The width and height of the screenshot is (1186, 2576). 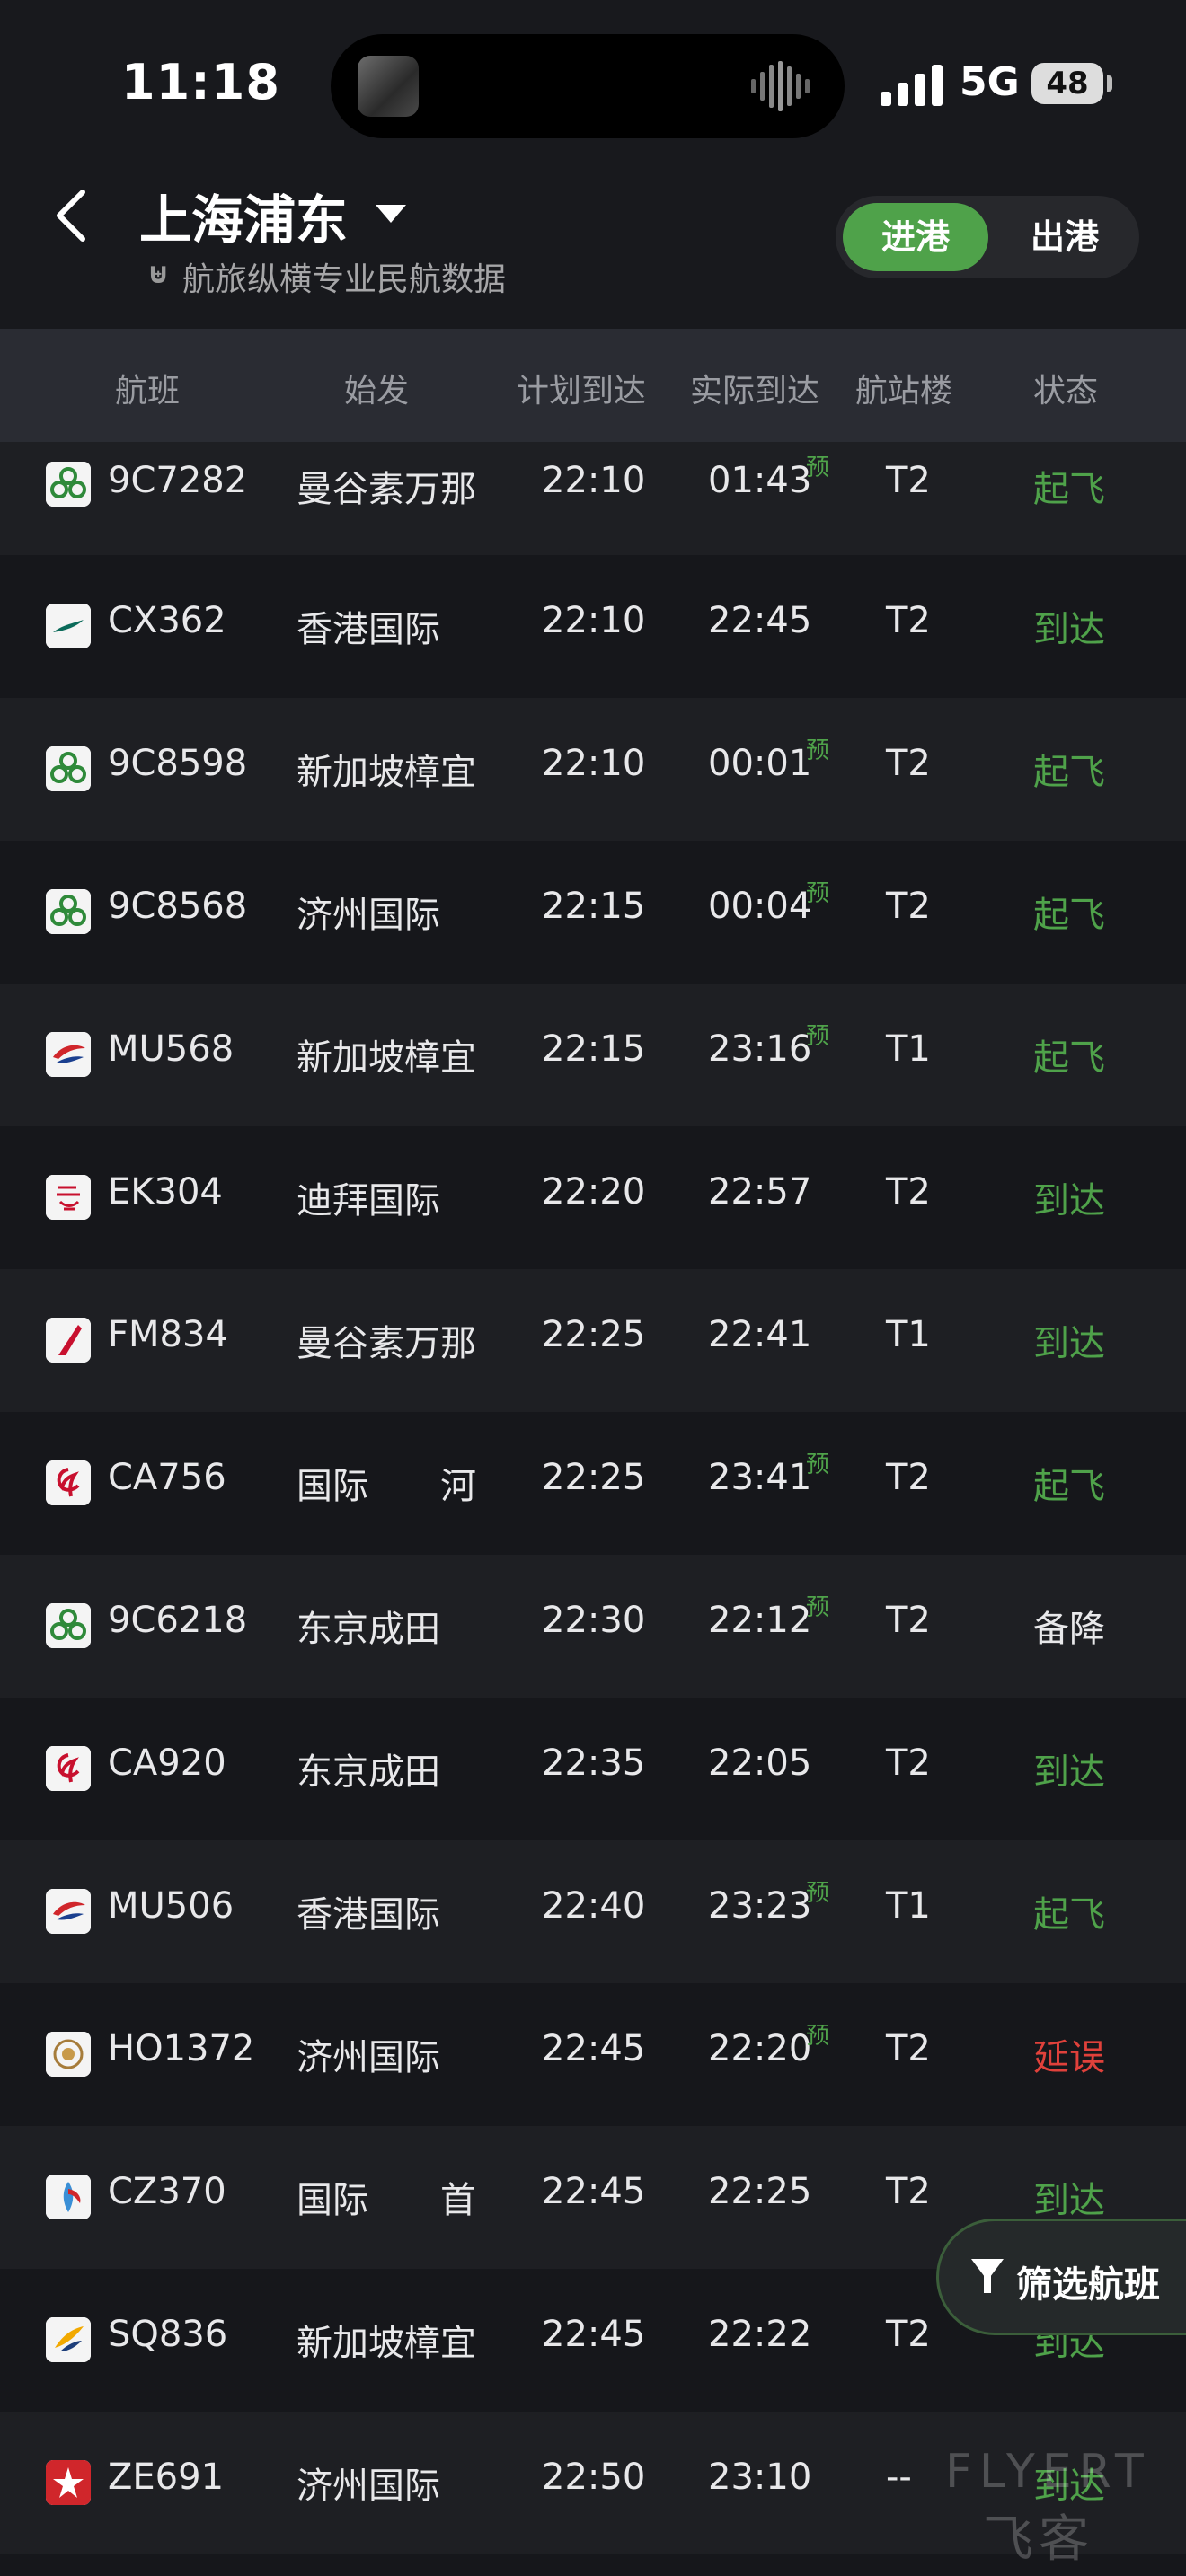 I want to click on scheduled-arrival: 22:40, so click(x=594, y=1906).